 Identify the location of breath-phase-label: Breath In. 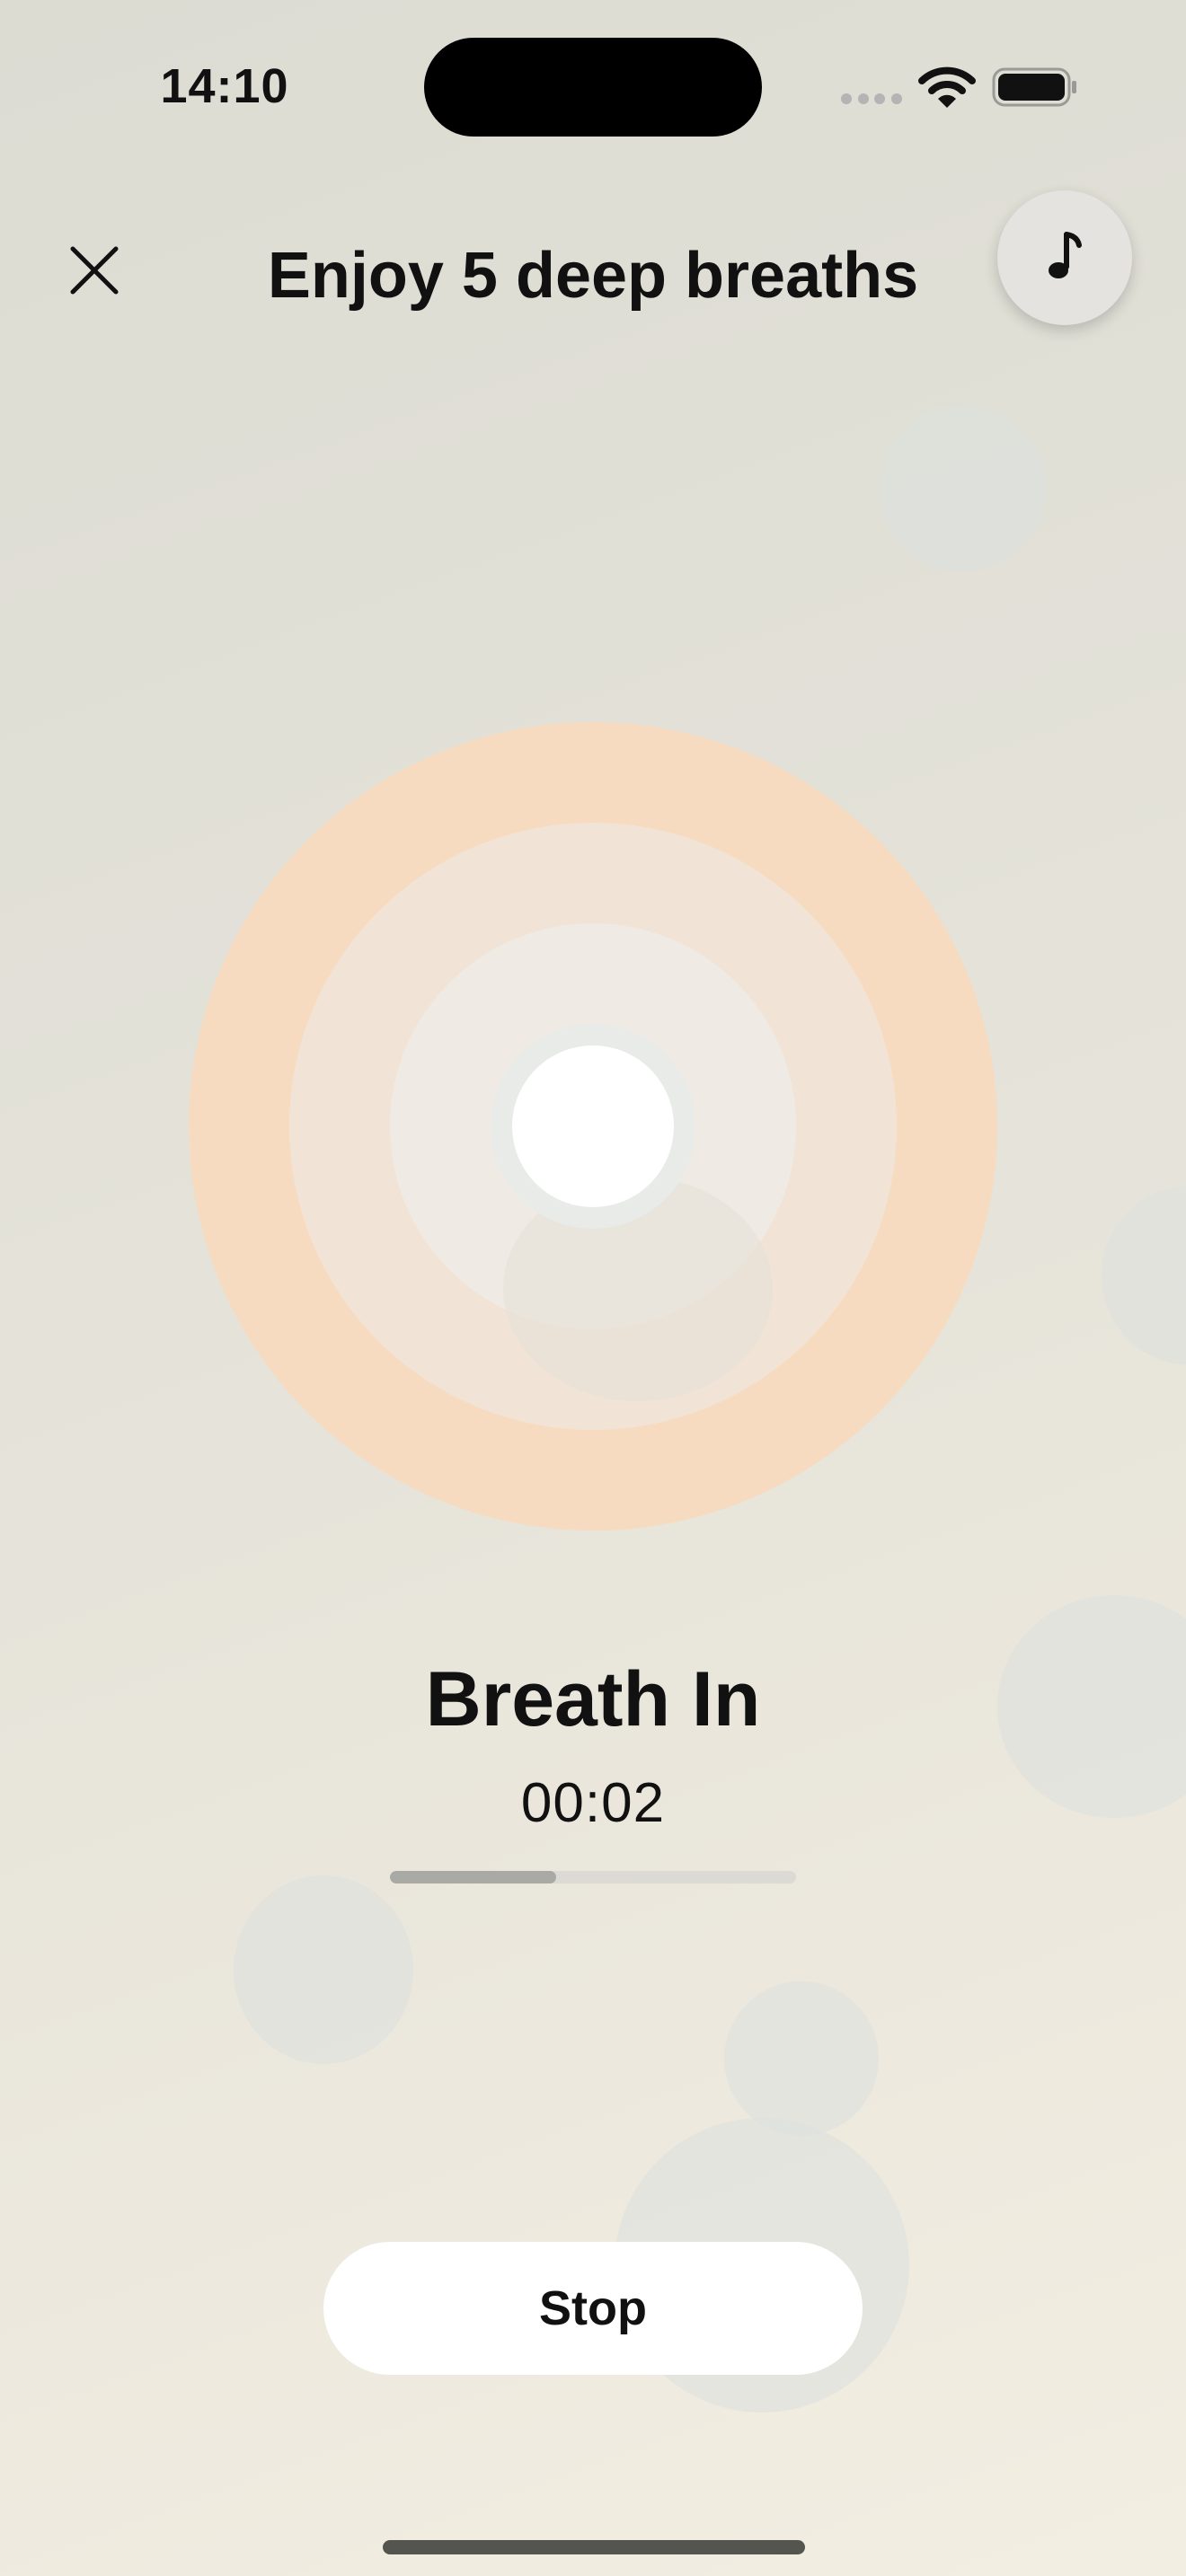
(593, 1698).